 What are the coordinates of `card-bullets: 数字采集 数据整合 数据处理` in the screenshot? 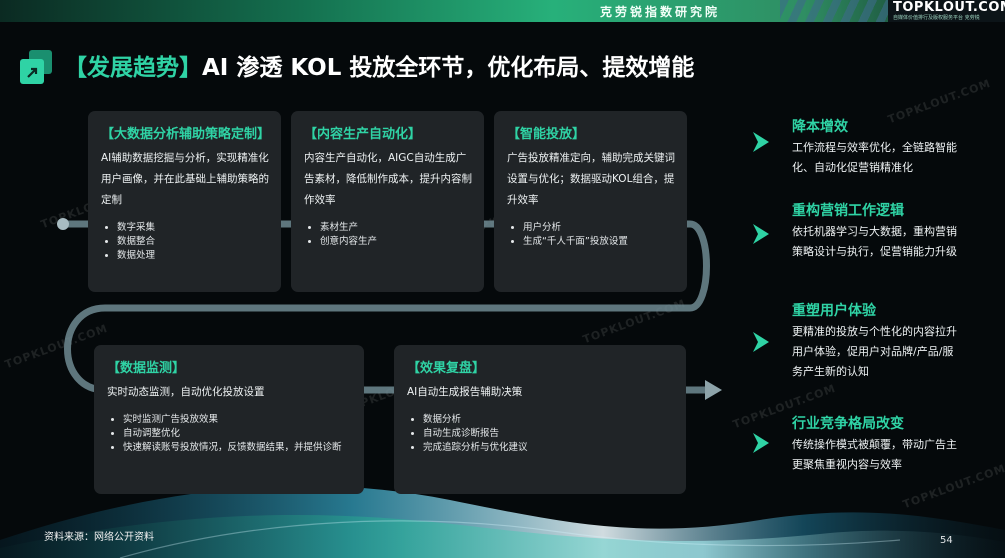 It's located at (185, 242).